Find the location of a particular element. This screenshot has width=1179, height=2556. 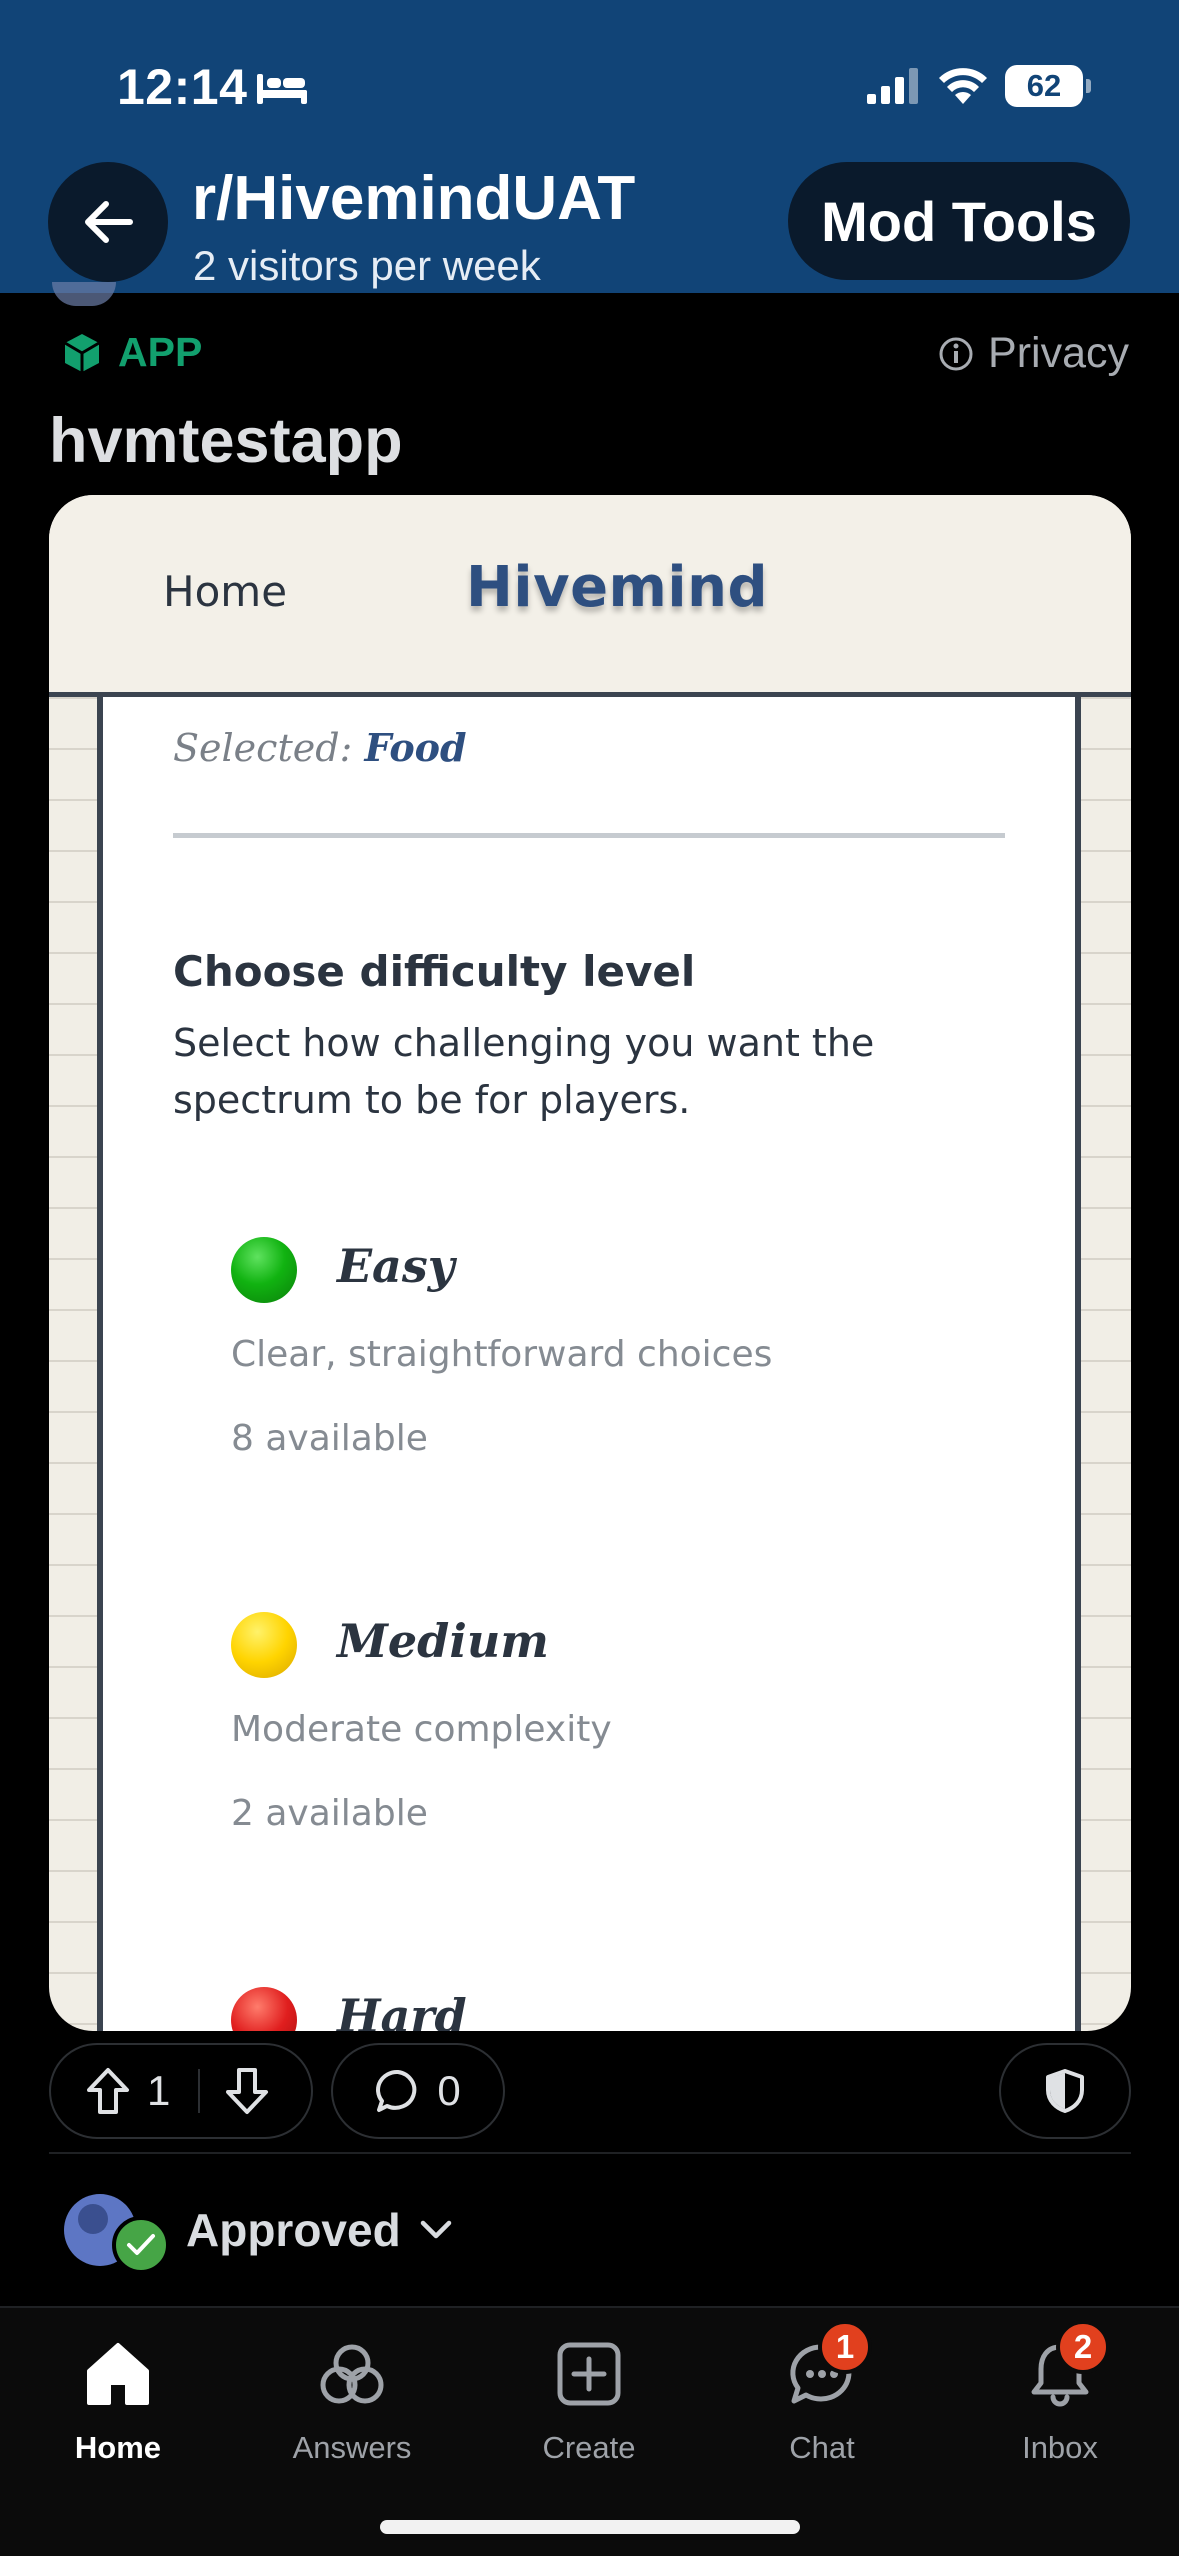

status-time: 12:14 is located at coordinates (182, 87).